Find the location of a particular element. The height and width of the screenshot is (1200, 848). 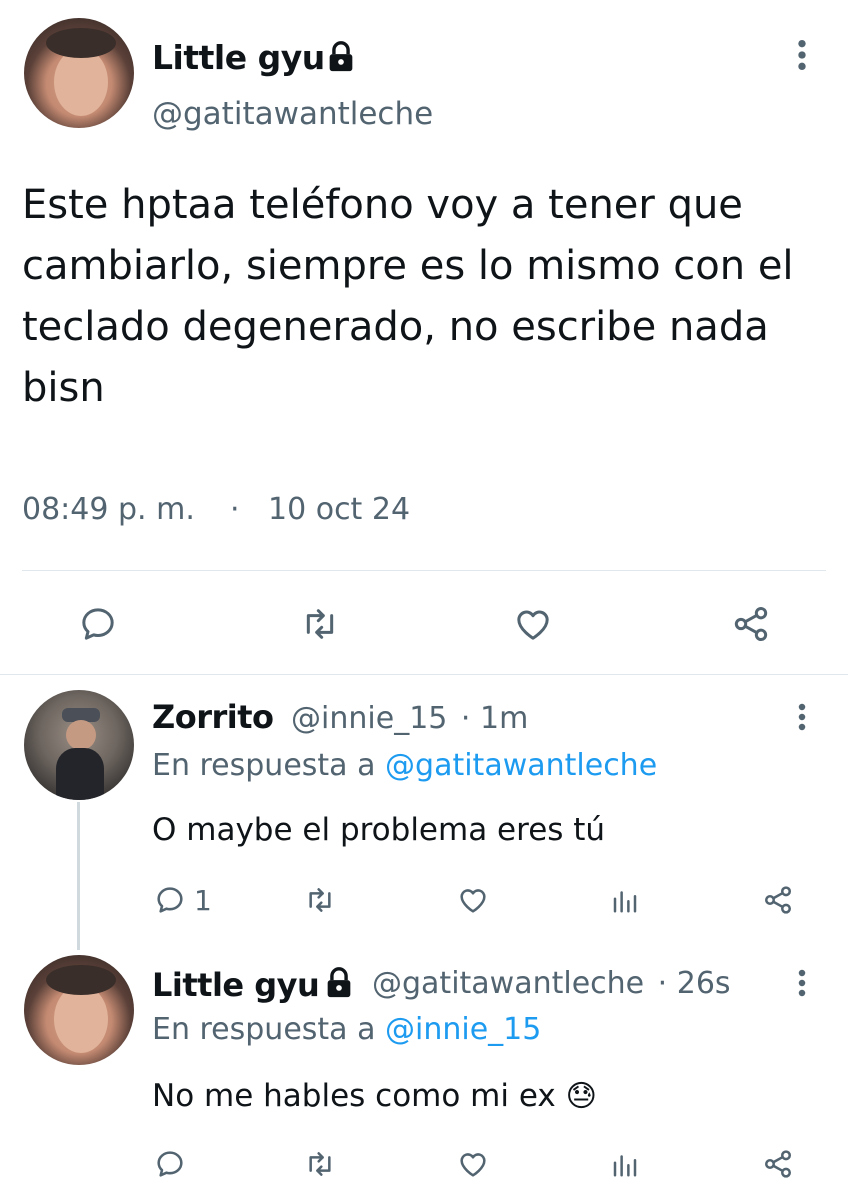

reply-header: Zorrito @innie_15 · 1m is located at coordinates (340, 717).